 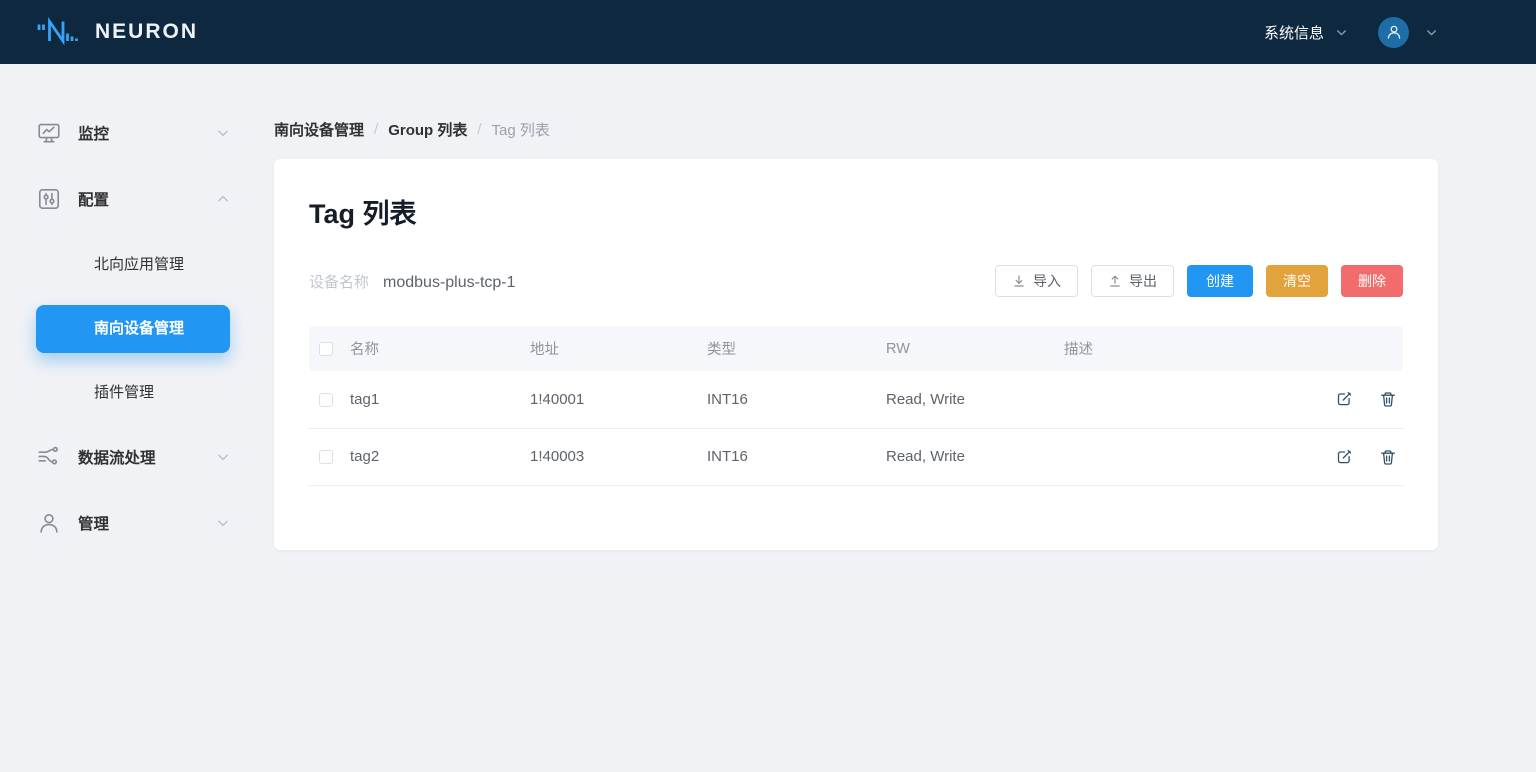 What do you see at coordinates (49, 523) in the screenshot?
I see `admin-icon` at bounding box center [49, 523].